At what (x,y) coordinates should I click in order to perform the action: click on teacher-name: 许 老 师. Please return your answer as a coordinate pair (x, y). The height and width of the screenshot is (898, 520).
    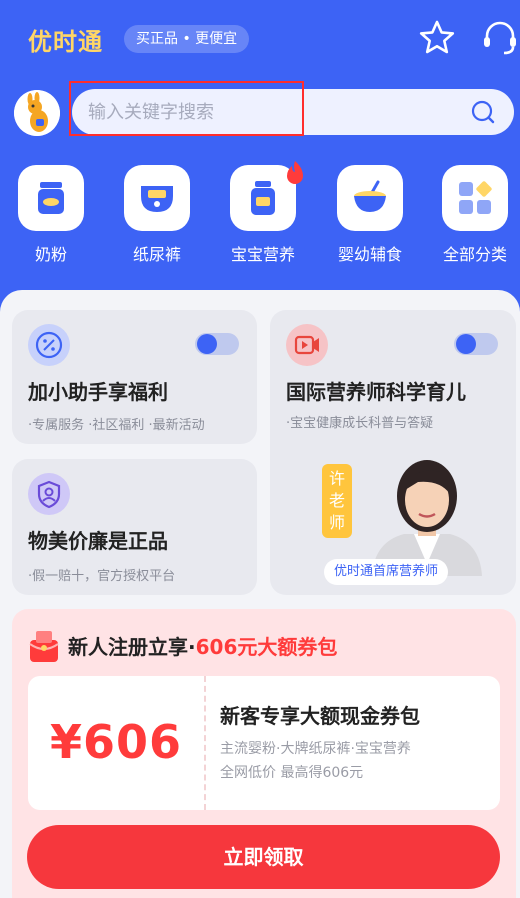
    Looking at the image, I should click on (336, 500).